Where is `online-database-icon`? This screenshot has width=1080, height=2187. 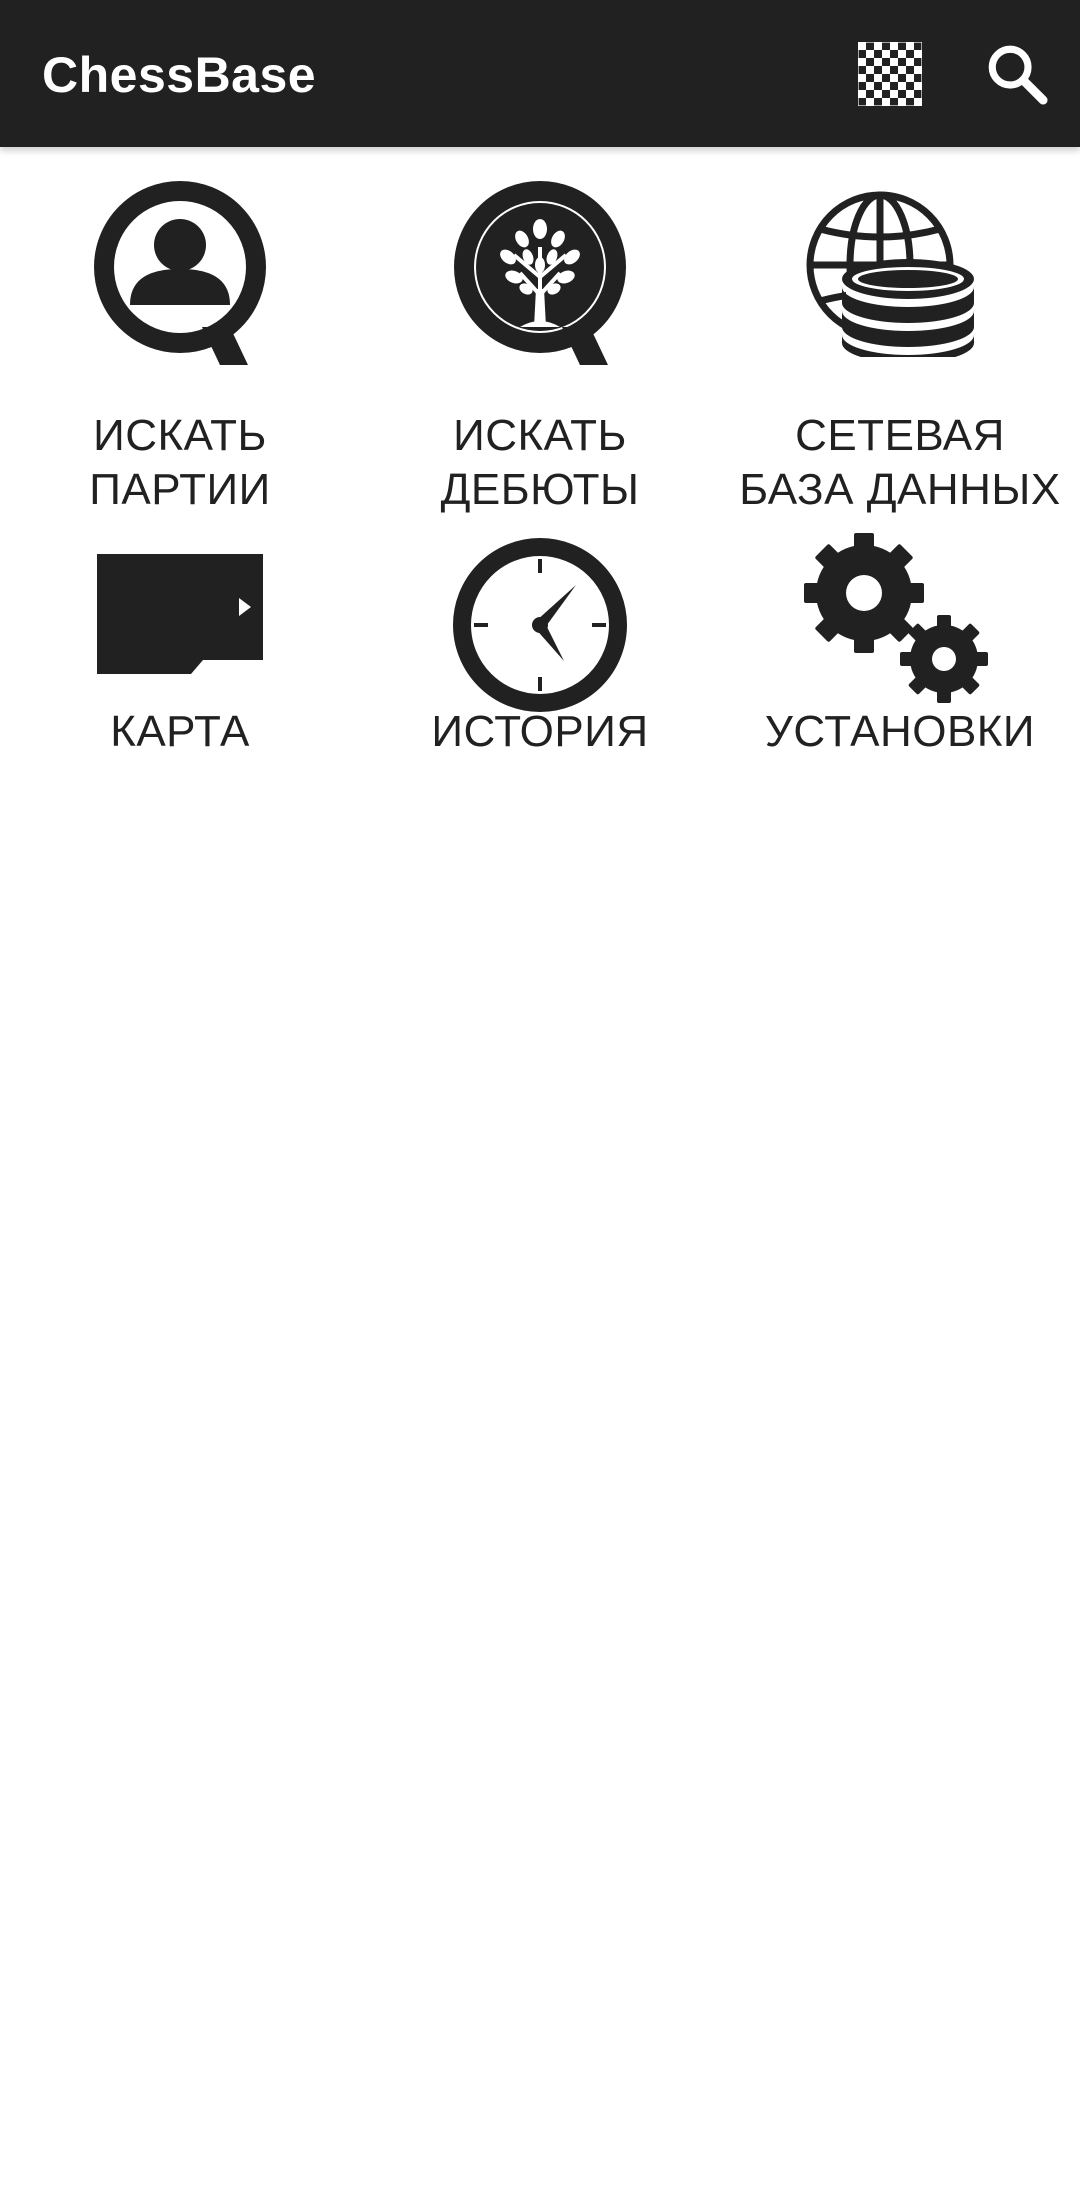
online-database-icon is located at coordinates (890, 274).